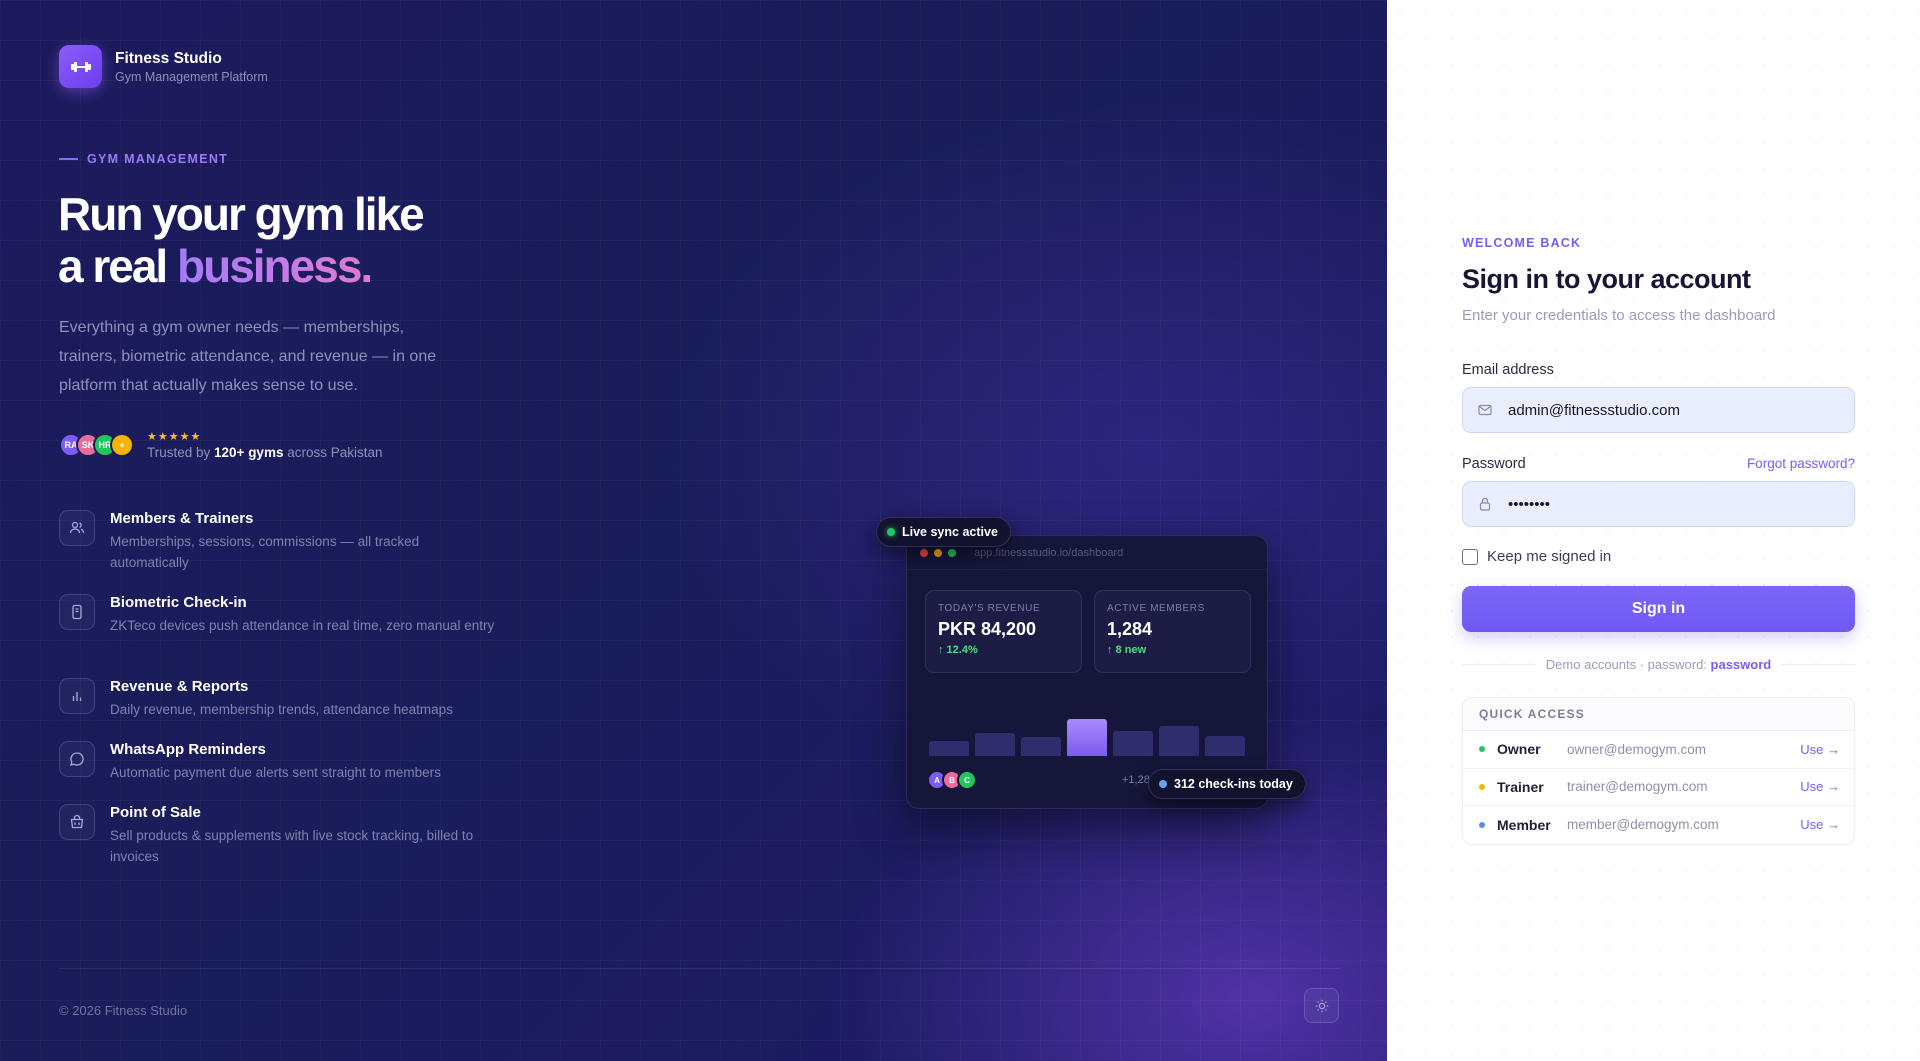 The width and height of the screenshot is (1920, 1061). What do you see at coordinates (77, 612) in the screenshot?
I see `device-icon` at bounding box center [77, 612].